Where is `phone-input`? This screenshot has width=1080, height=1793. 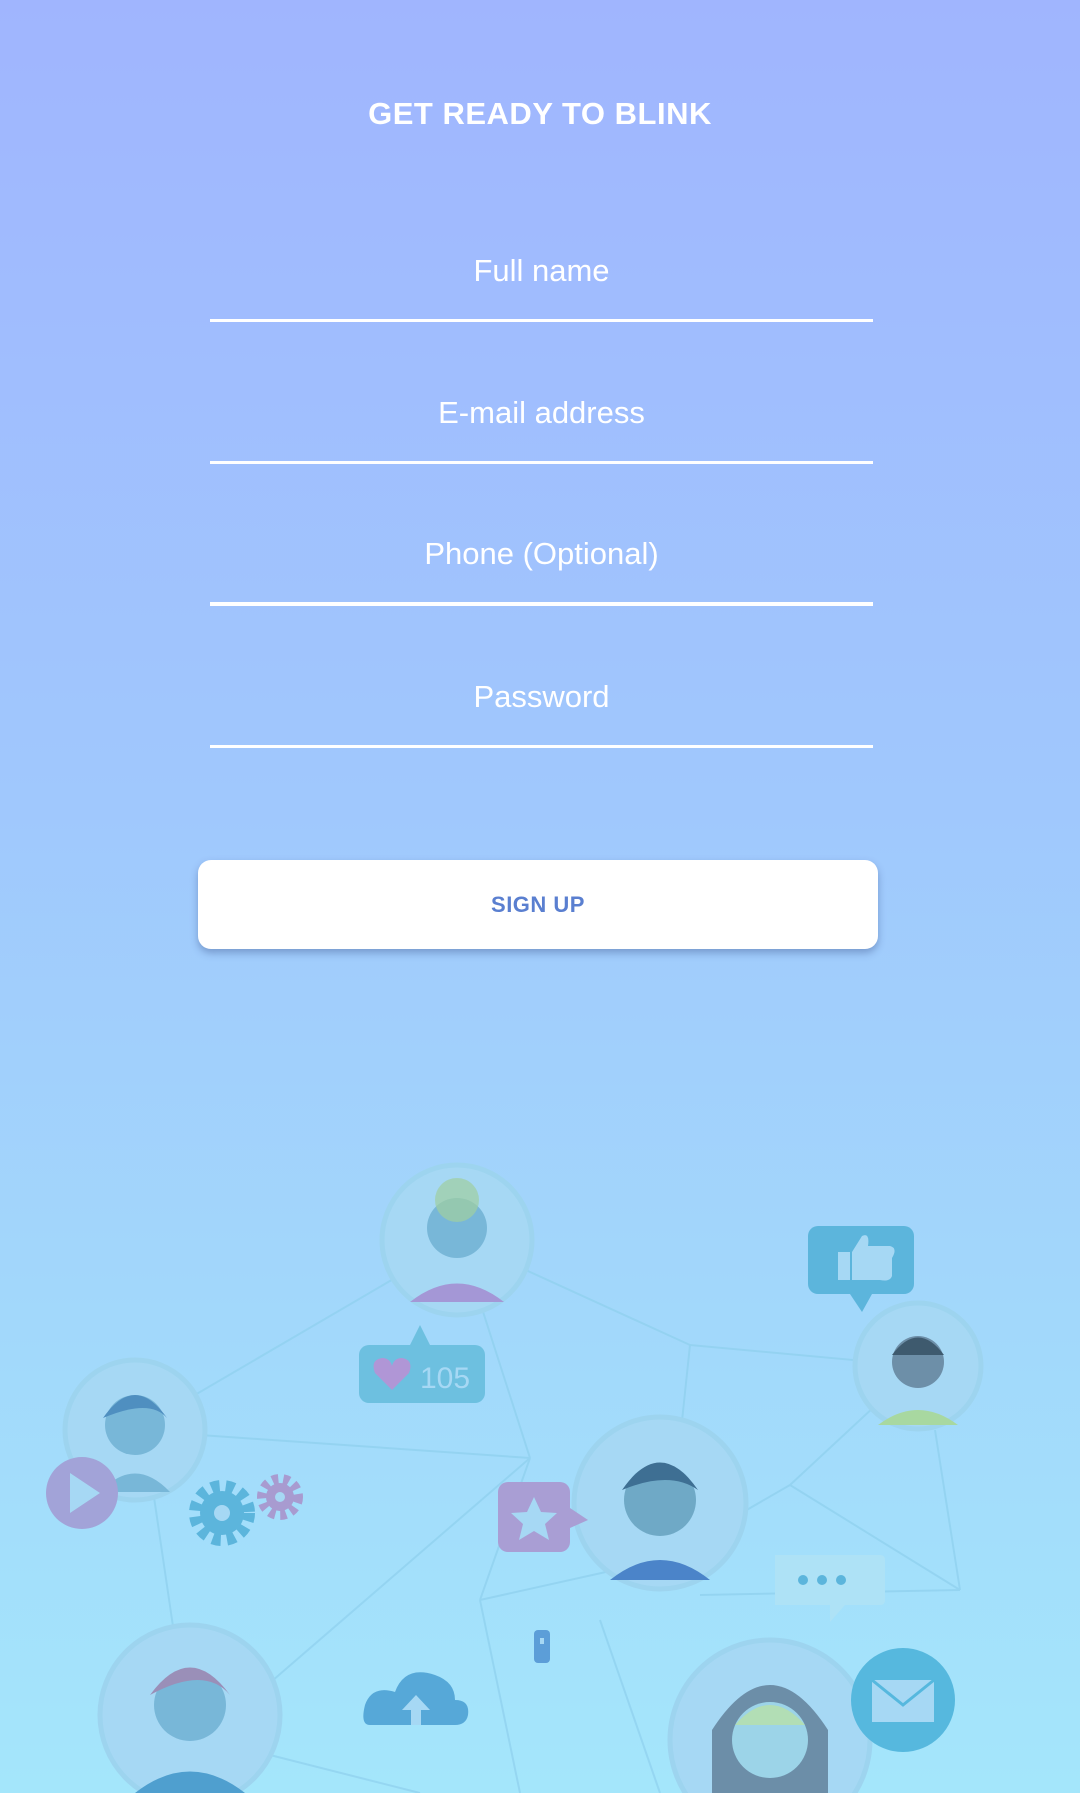 phone-input is located at coordinates (541, 551).